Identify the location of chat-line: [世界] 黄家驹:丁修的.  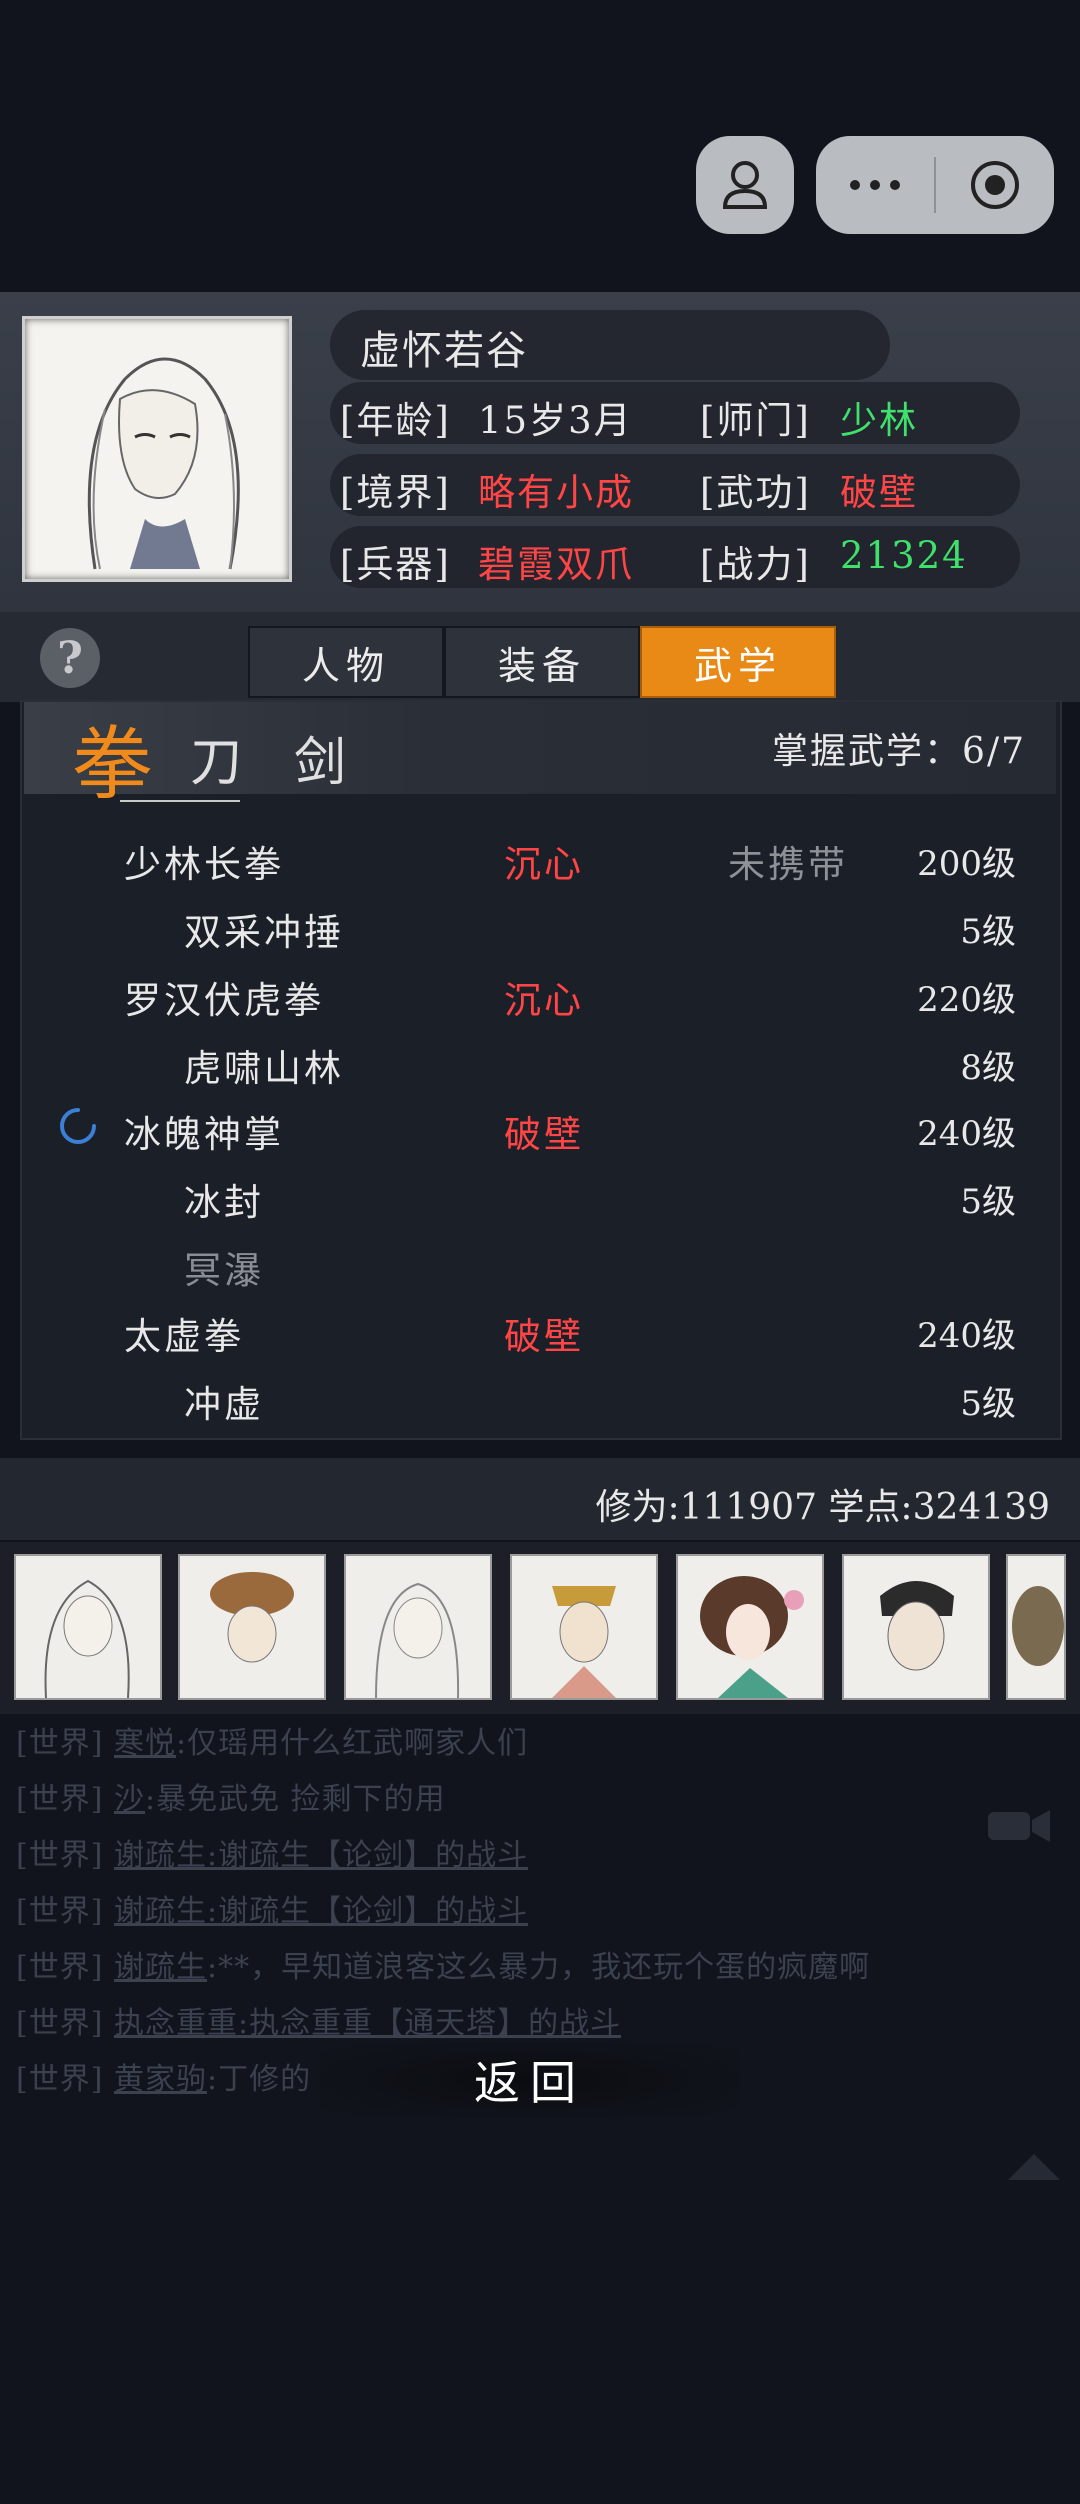
(163, 2076).